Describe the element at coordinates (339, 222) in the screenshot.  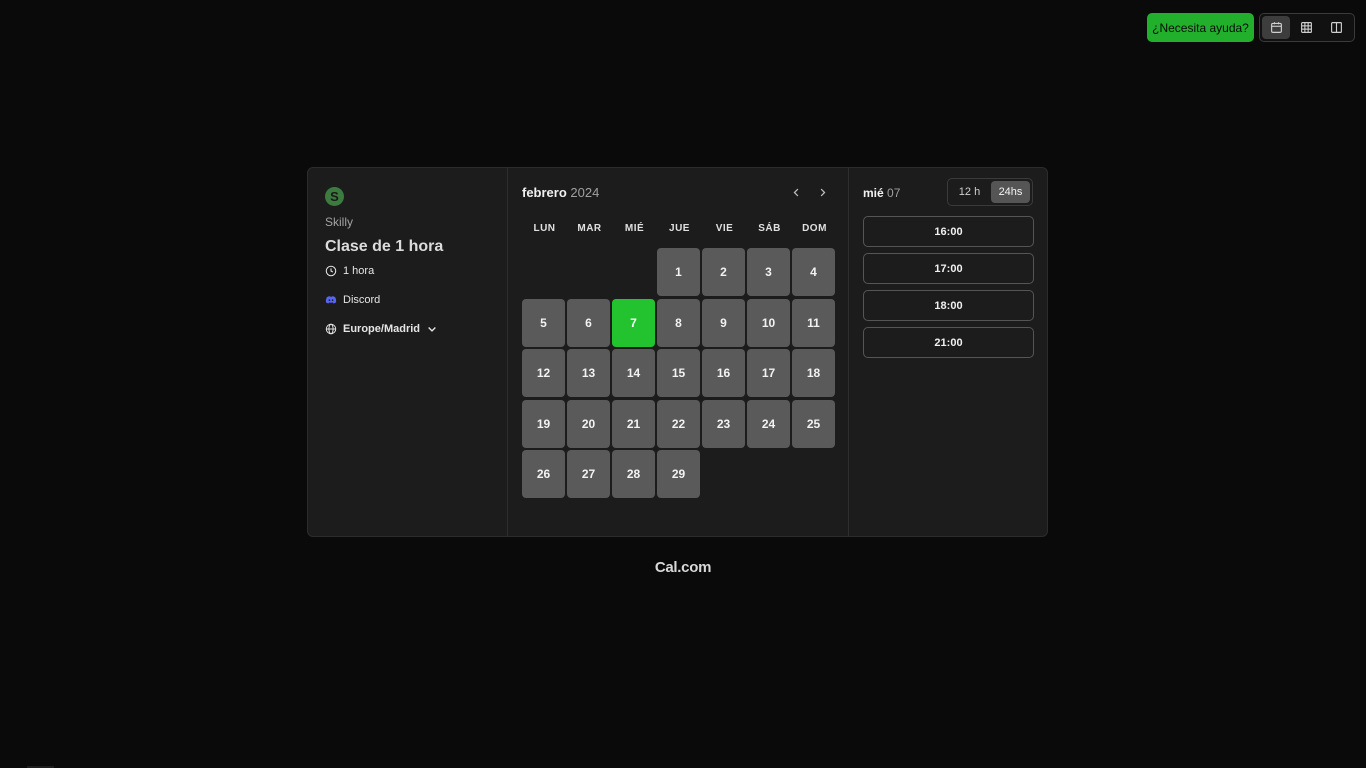
I see `organizer-name: Skilly` at that location.